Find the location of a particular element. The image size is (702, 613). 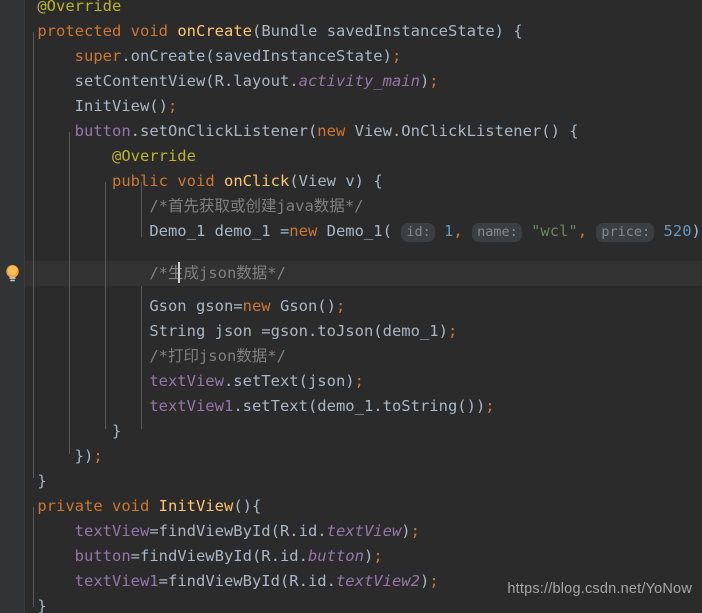

comment-text: /*生成json数据*/ is located at coordinates (217, 273).